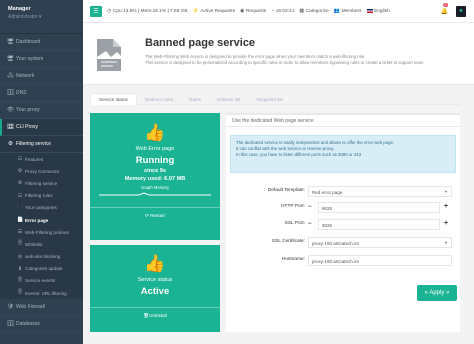 The width and height of the screenshot is (474, 344). What do you see at coordinates (380, 191) in the screenshot?
I see `template-select: Red error page ▼` at bounding box center [380, 191].